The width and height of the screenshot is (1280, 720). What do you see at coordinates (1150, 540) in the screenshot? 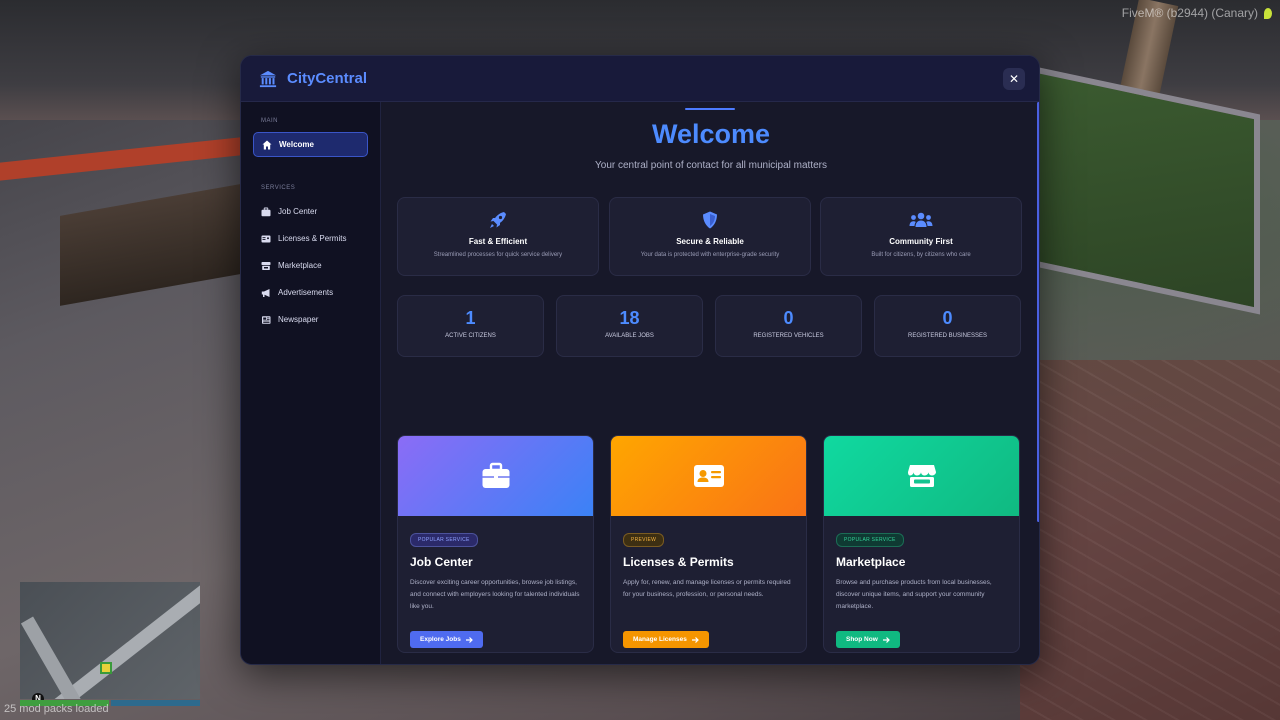
I see `game-background-bricks` at bounding box center [1150, 540].